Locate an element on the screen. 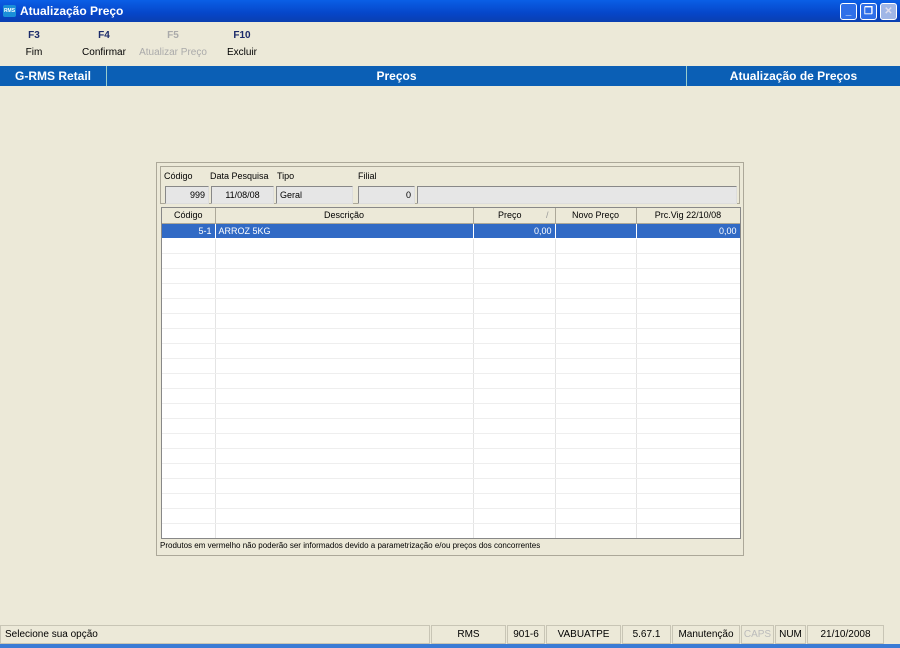  cell-descricao: ARROZ 5KG is located at coordinates (344, 231).